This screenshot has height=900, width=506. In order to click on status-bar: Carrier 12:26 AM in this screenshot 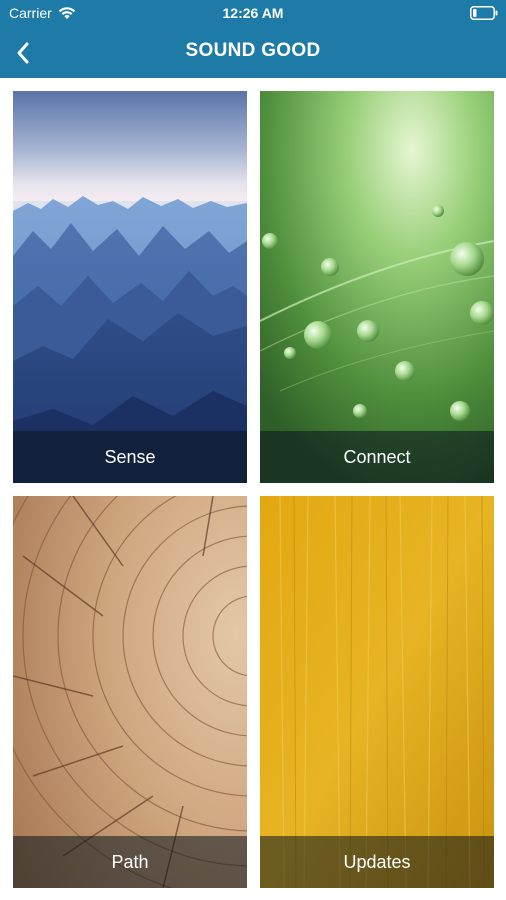, I will do `click(253, 14)`.